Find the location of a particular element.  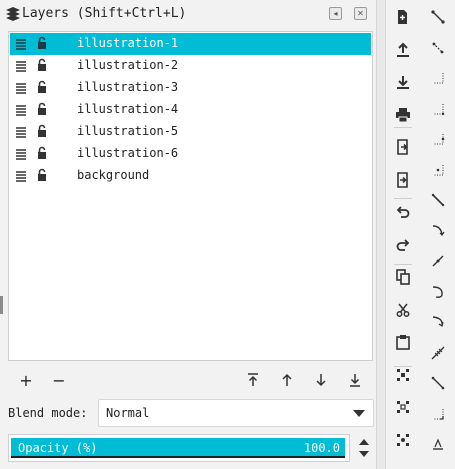

layer-name: illustration-4 is located at coordinates (128, 109).